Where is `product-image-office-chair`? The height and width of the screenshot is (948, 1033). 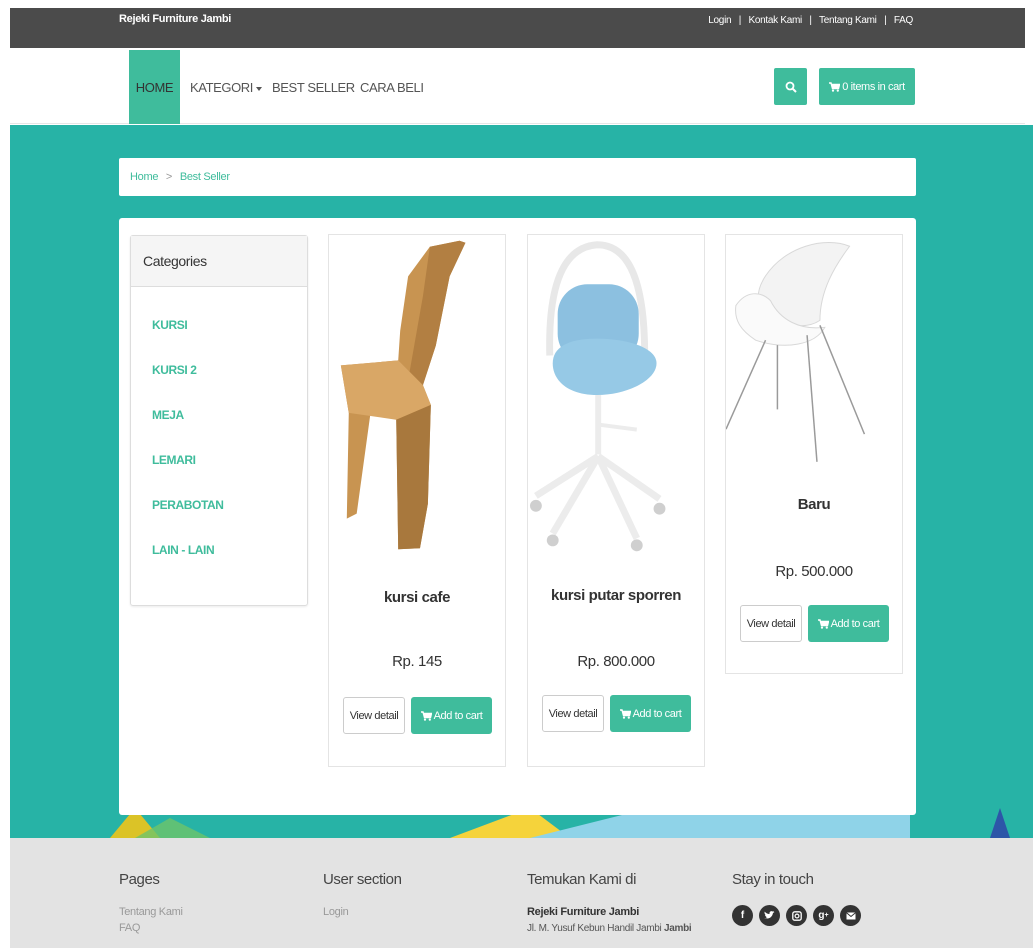
product-image-office-chair is located at coordinates (616, 397).